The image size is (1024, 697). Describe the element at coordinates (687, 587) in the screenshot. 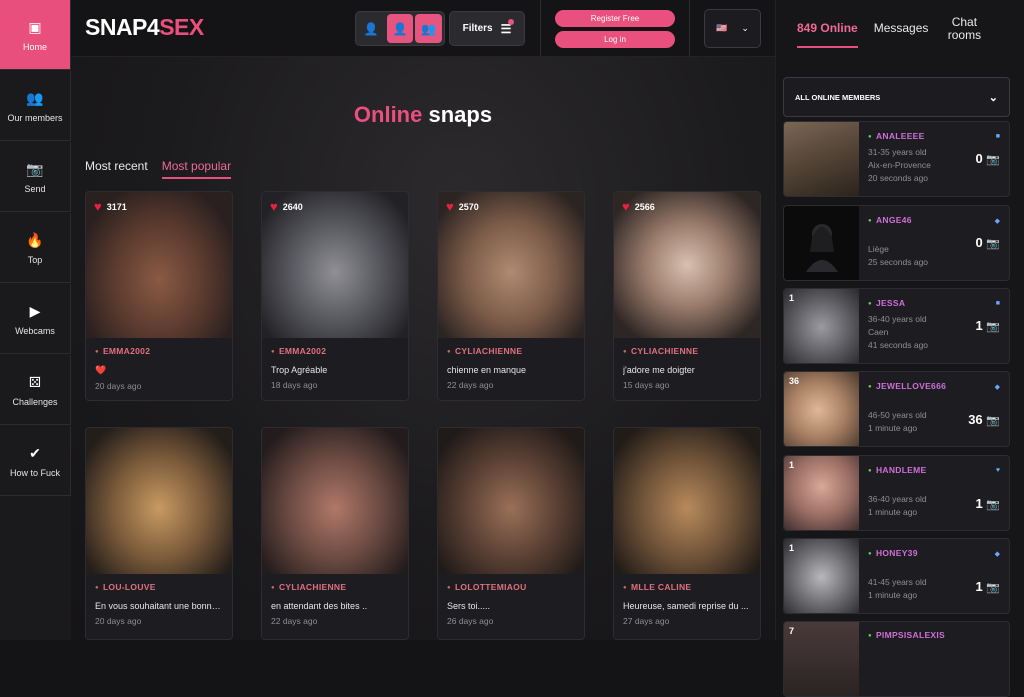

I see `snap-username: MLLE CALINE` at that location.